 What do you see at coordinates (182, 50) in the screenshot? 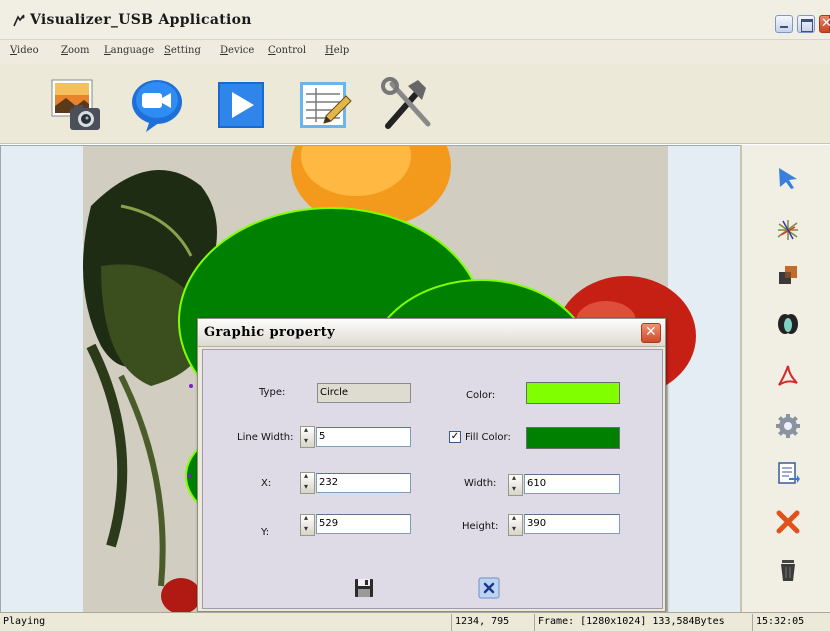
I see `menu-setting: Setting` at bounding box center [182, 50].